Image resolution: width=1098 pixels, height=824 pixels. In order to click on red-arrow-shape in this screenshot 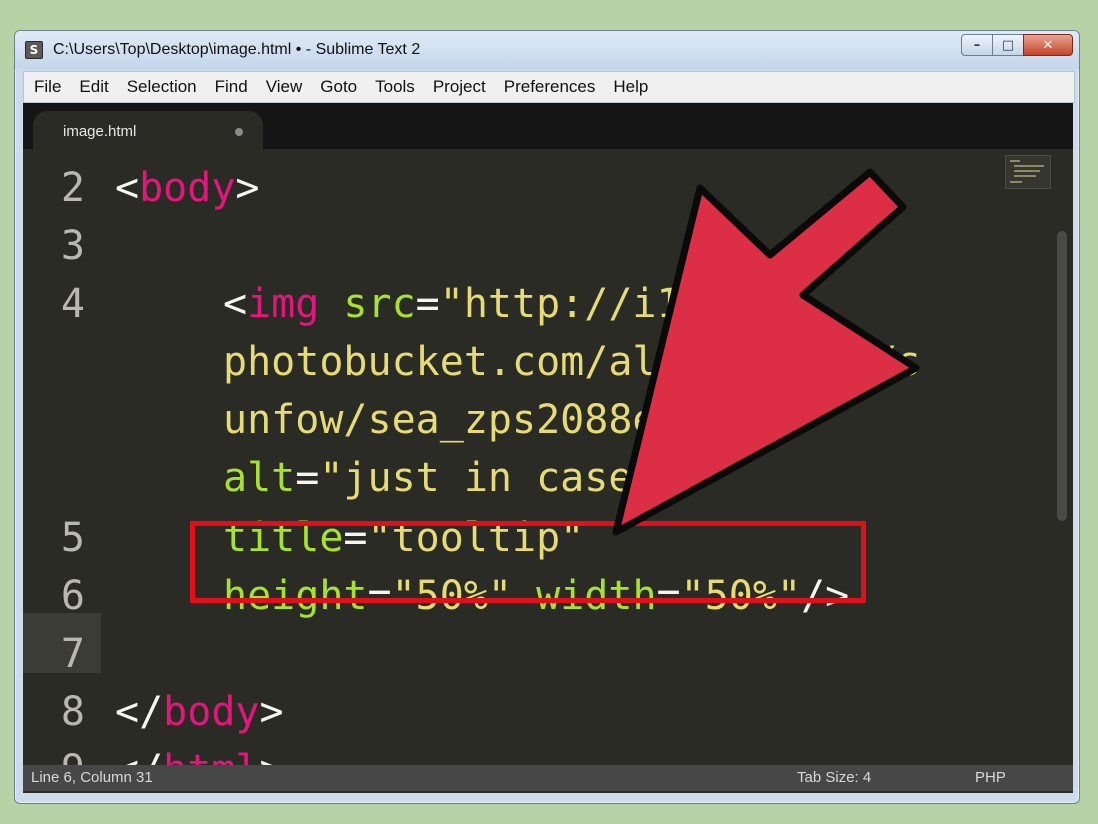, I will do `click(766, 352)`.